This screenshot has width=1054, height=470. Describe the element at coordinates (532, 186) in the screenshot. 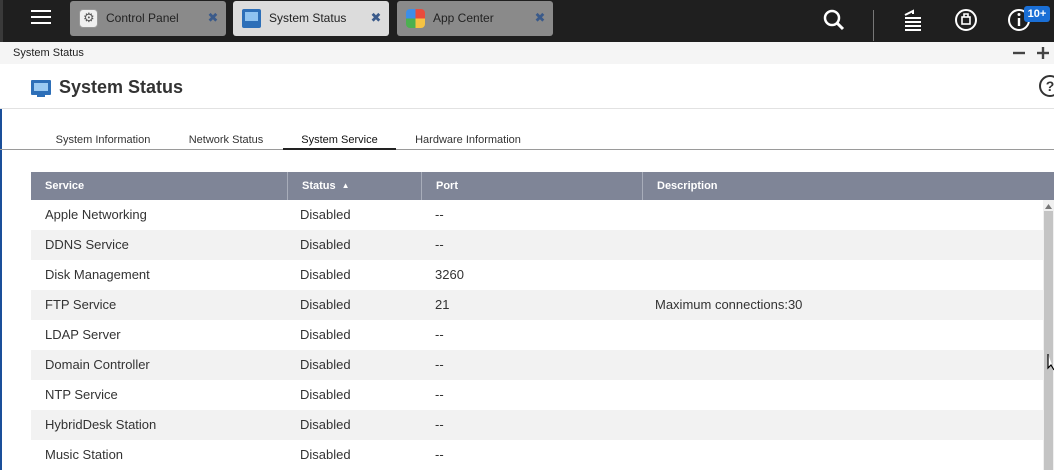

I see `column-header-port: Port` at that location.